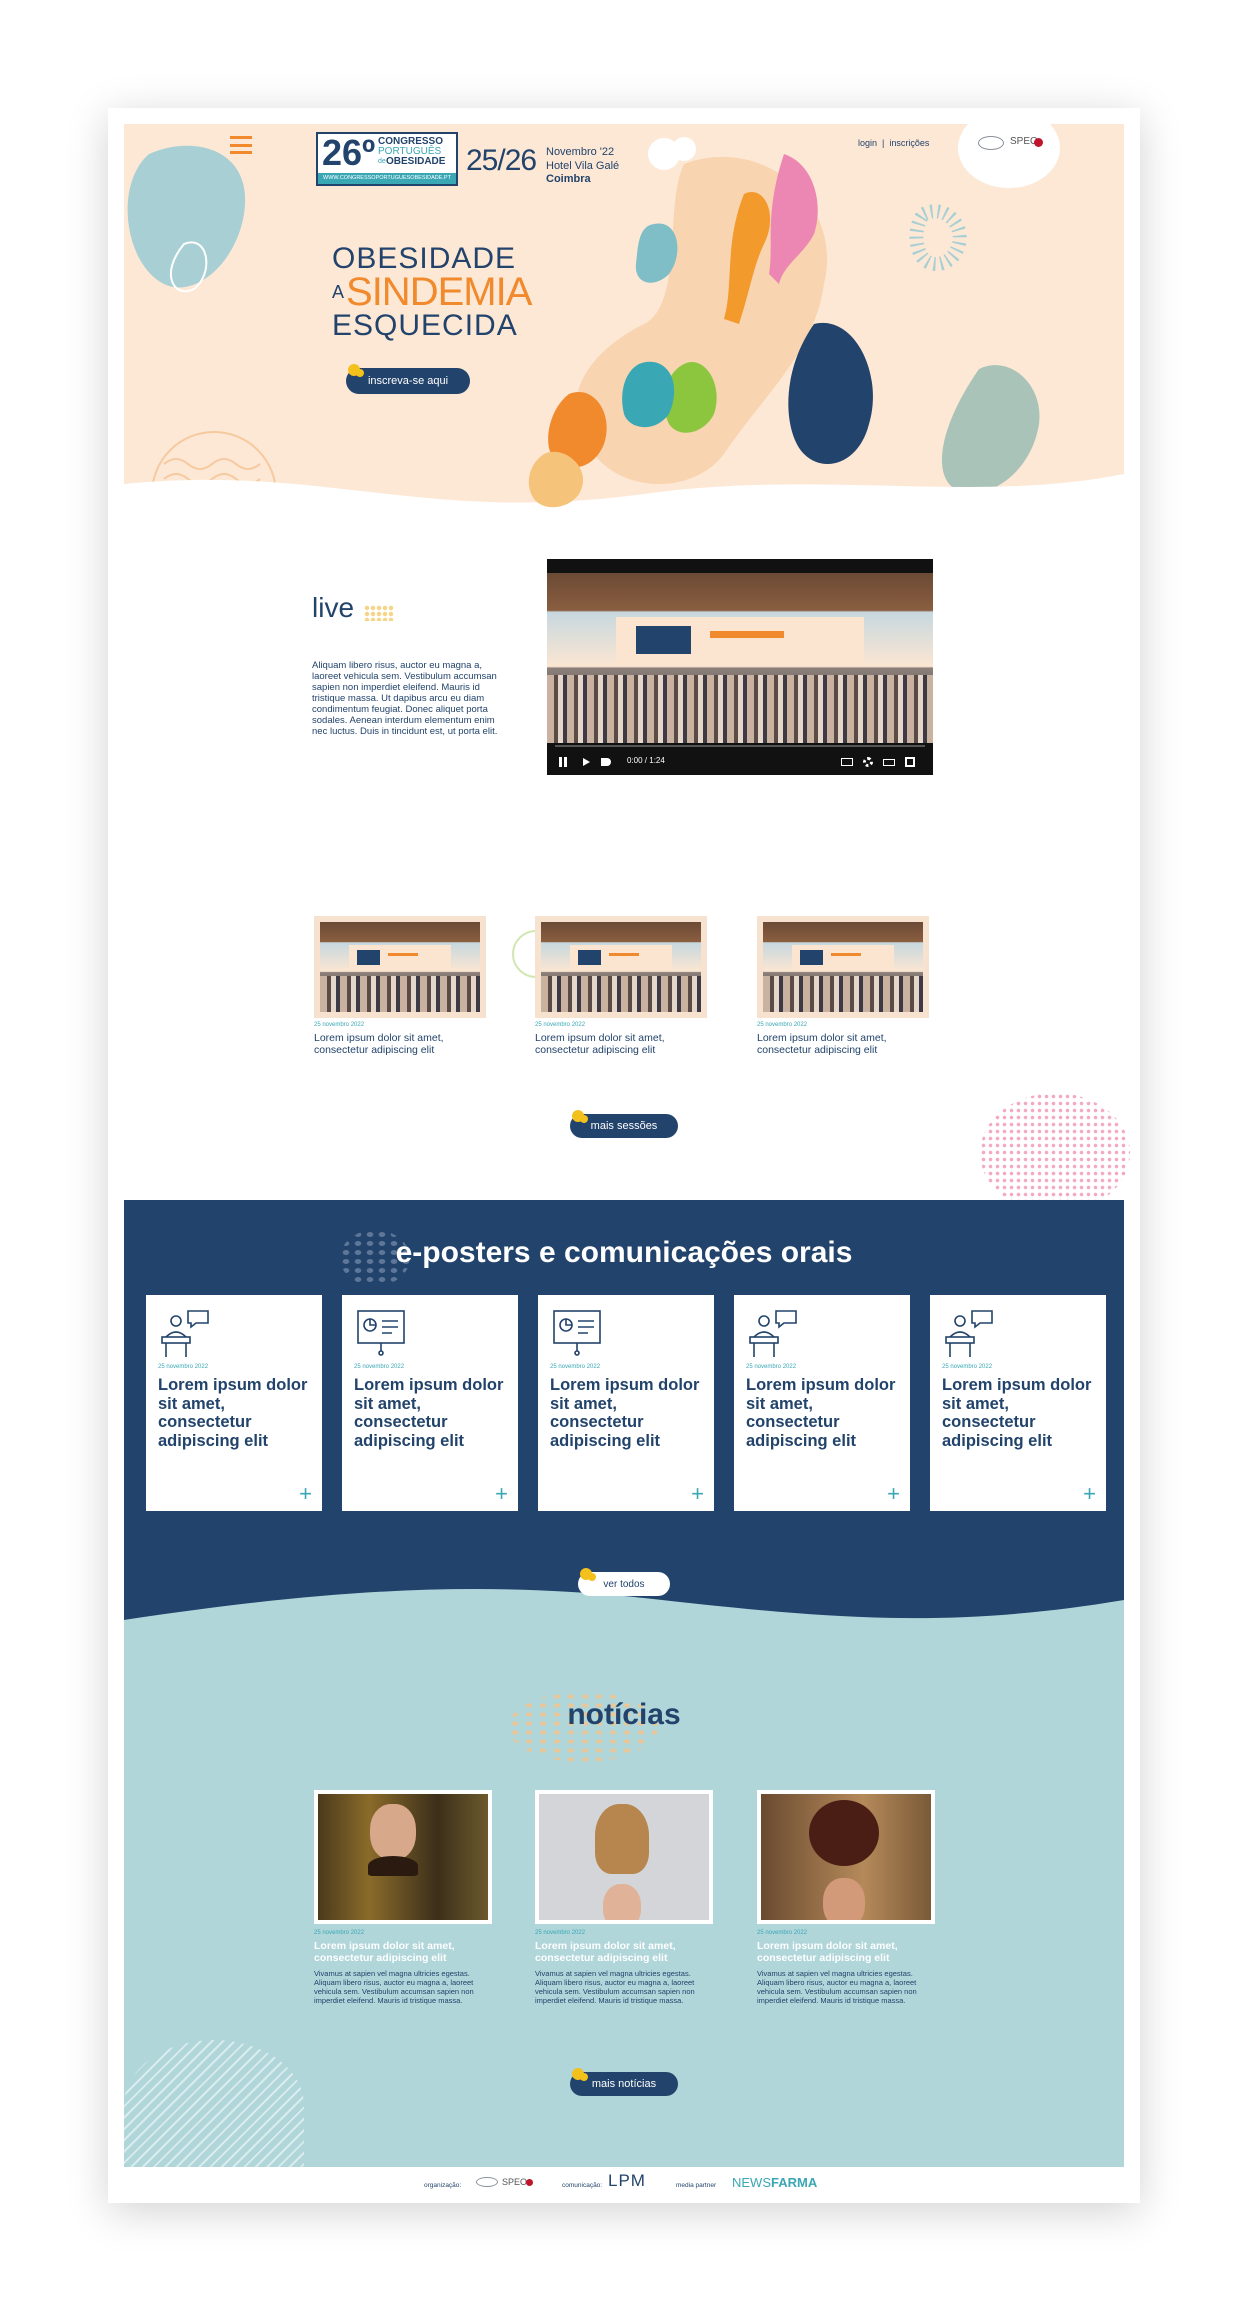 The image size is (1240, 2315). Describe the element at coordinates (333, 607) in the screenshot. I see `live-heading: live` at that location.